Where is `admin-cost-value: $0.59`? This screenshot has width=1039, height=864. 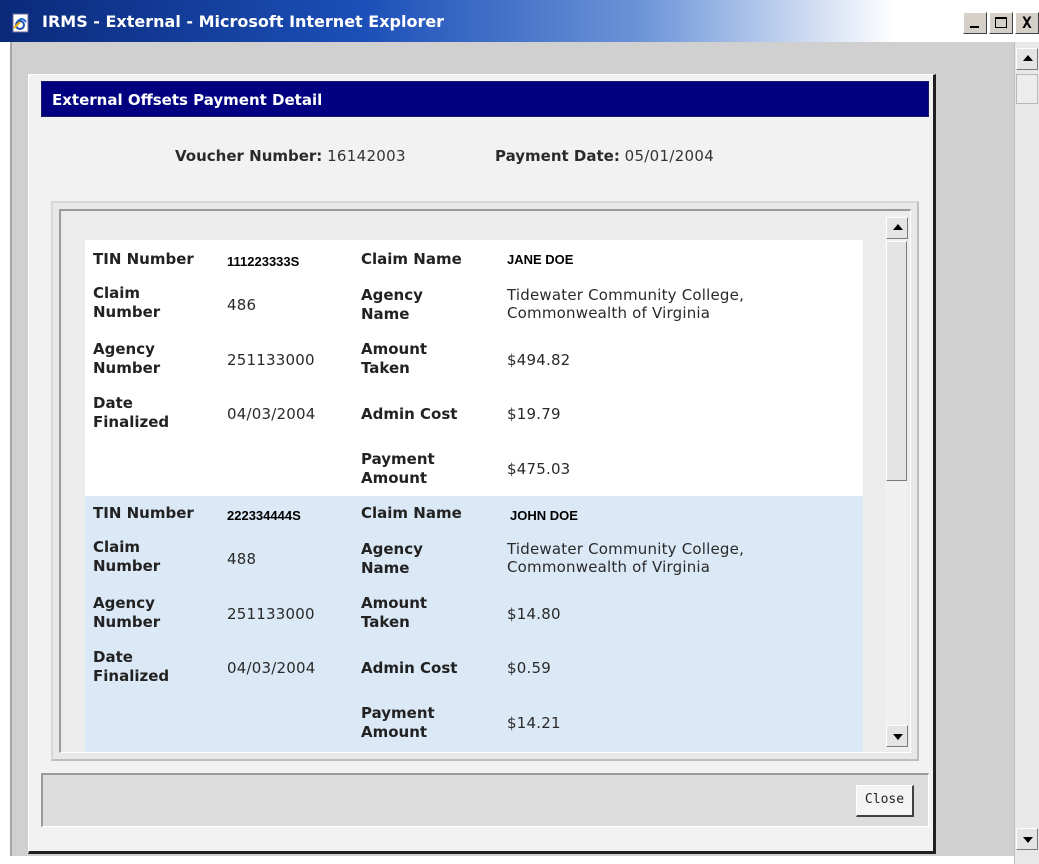
admin-cost-value: $0.59 is located at coordinates (529, 668).